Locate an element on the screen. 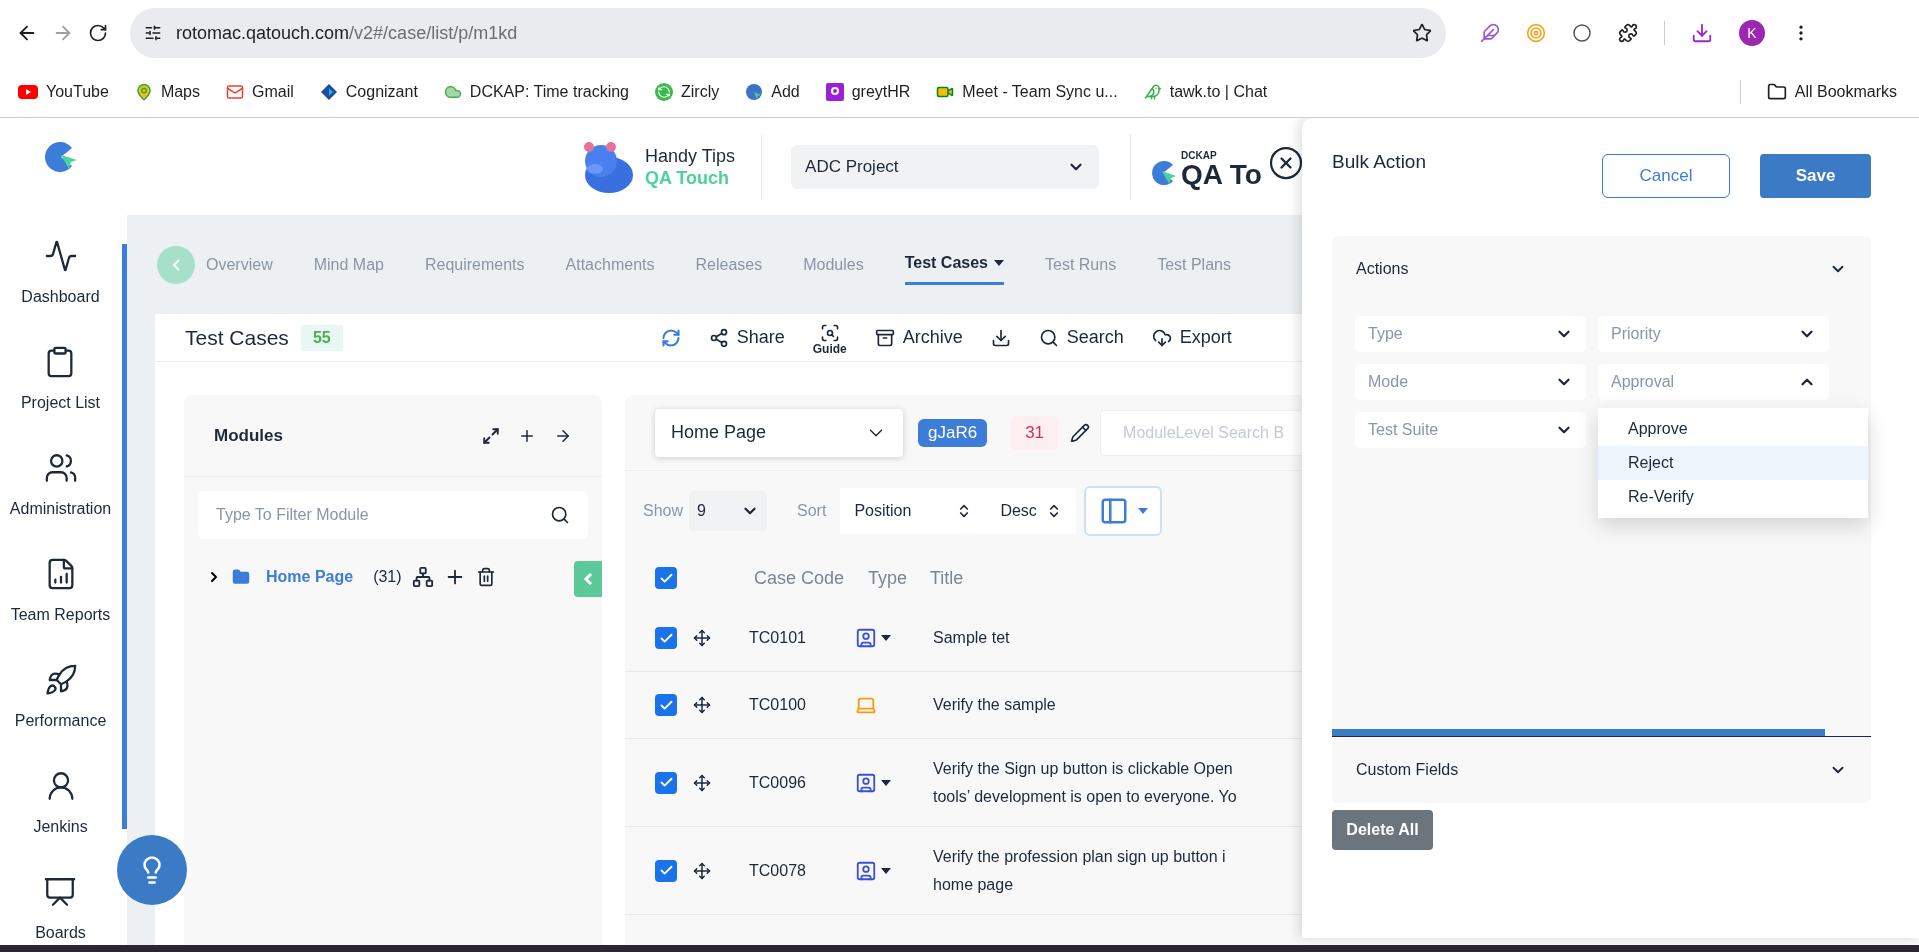  bookmark-link: Add is located at coordinates (772, 91).